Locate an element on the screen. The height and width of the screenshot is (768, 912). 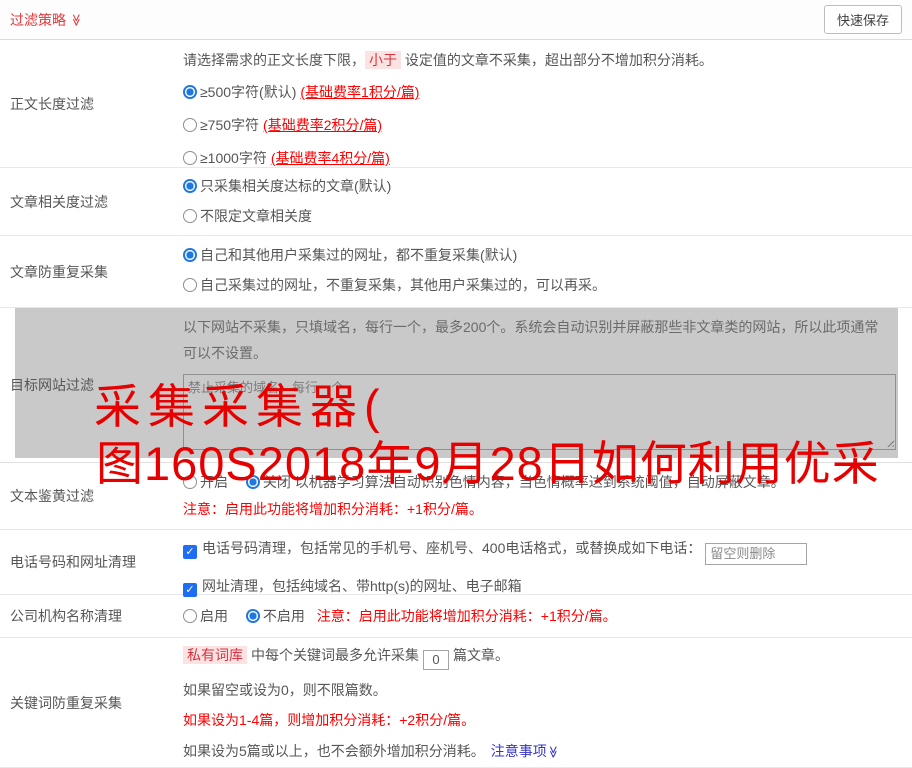
radio-dedup-all-checked is located at coordinates (190, 255).